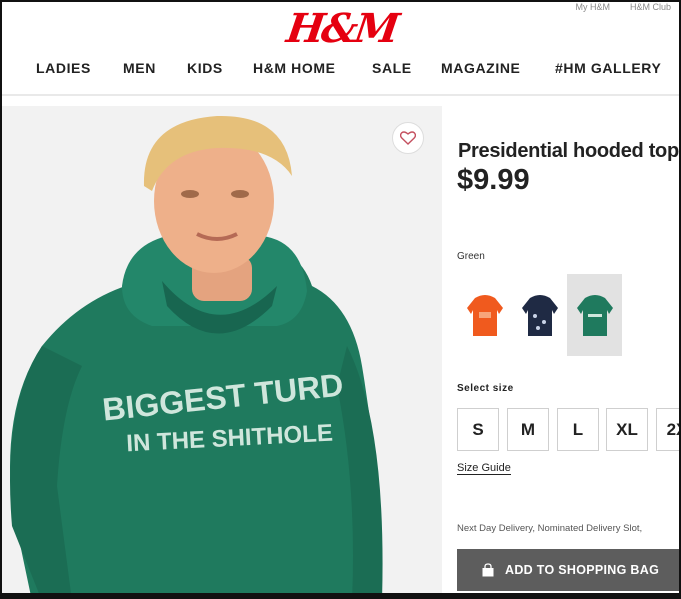 The image size is (681, 599). Describe the element at coordinates (340, 95) in the screenshot. I see `nav-divider` at that location.